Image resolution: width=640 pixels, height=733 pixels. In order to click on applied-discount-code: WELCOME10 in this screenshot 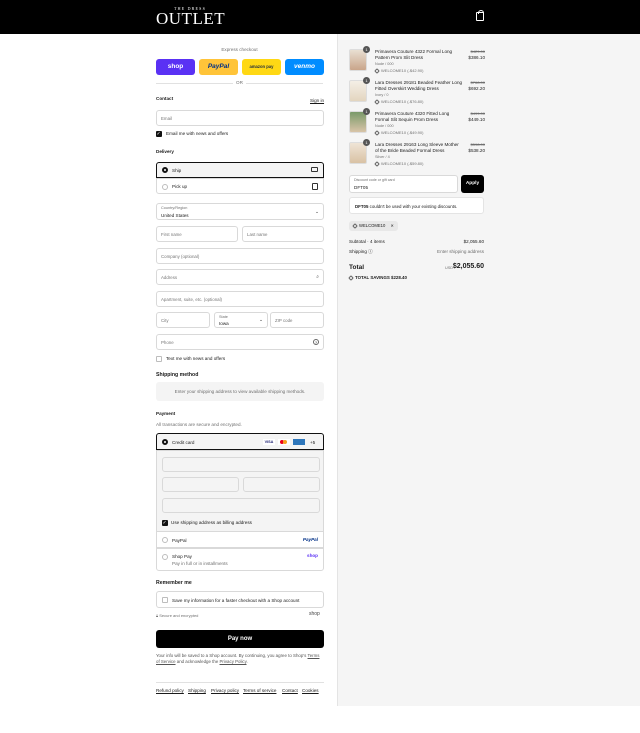, I will do `click(372, 225)`.